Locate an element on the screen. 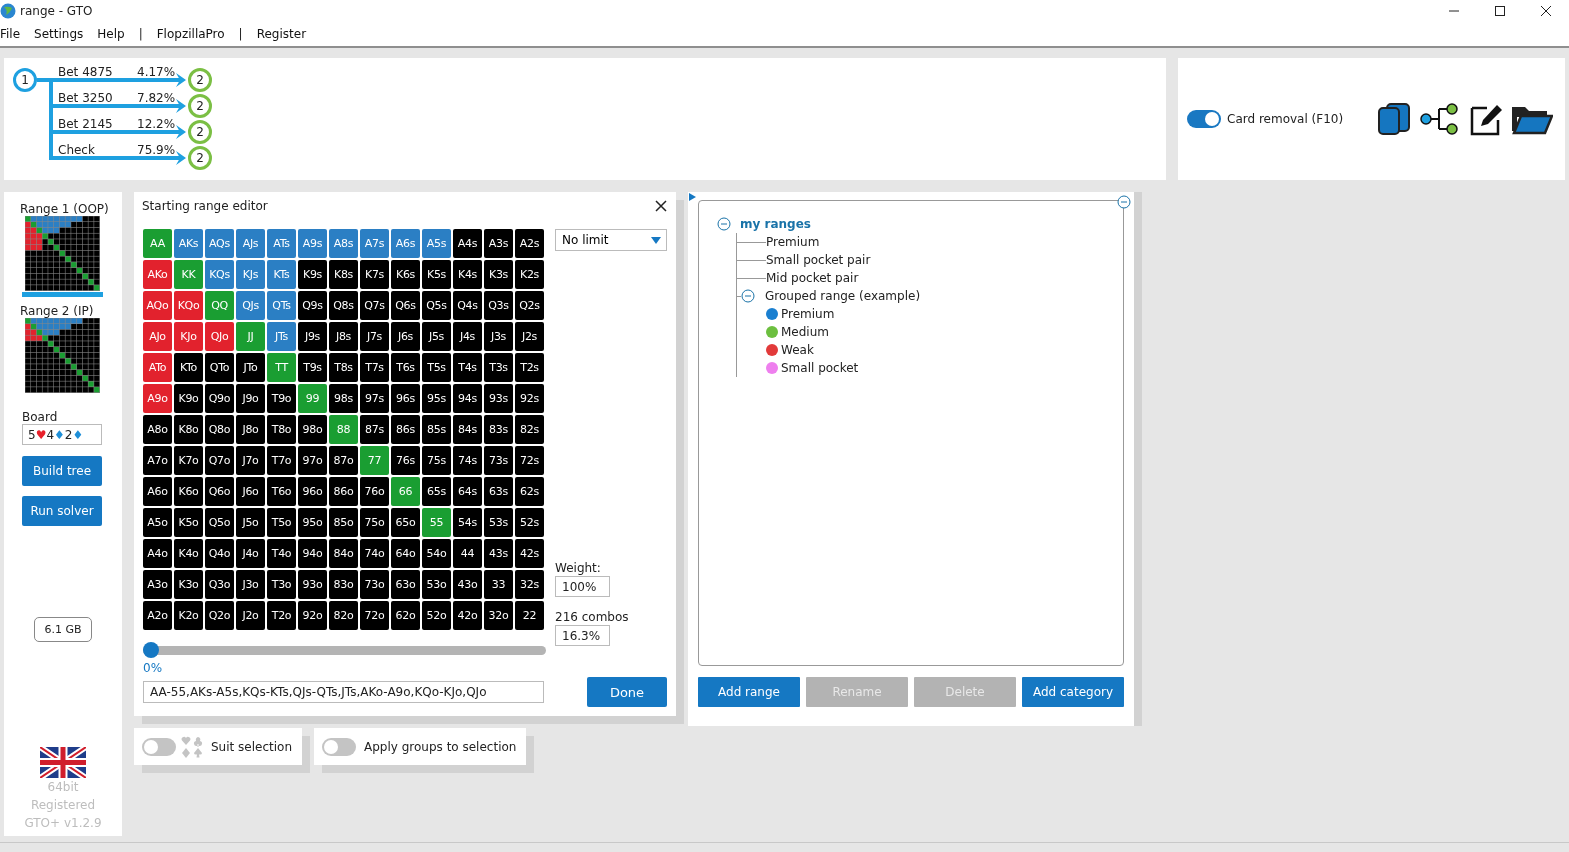 The height and width of the screenshot is (852, 1569). hand-cell: 88 is located at coordinates (343, 429).